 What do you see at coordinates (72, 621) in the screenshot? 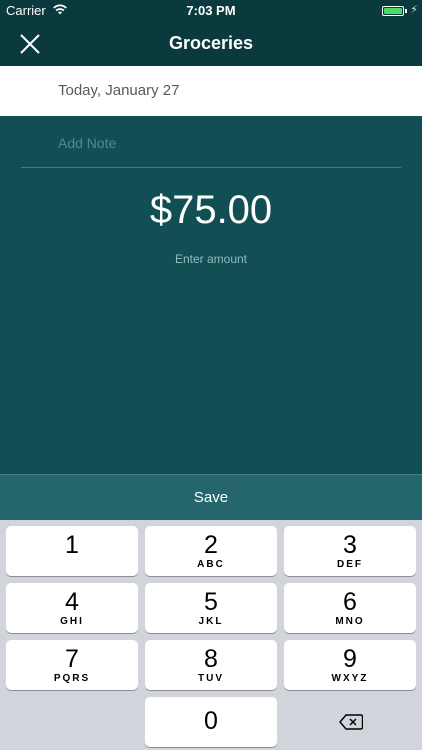
I see `key-letters: GHI` at bounding box center [72, 621].